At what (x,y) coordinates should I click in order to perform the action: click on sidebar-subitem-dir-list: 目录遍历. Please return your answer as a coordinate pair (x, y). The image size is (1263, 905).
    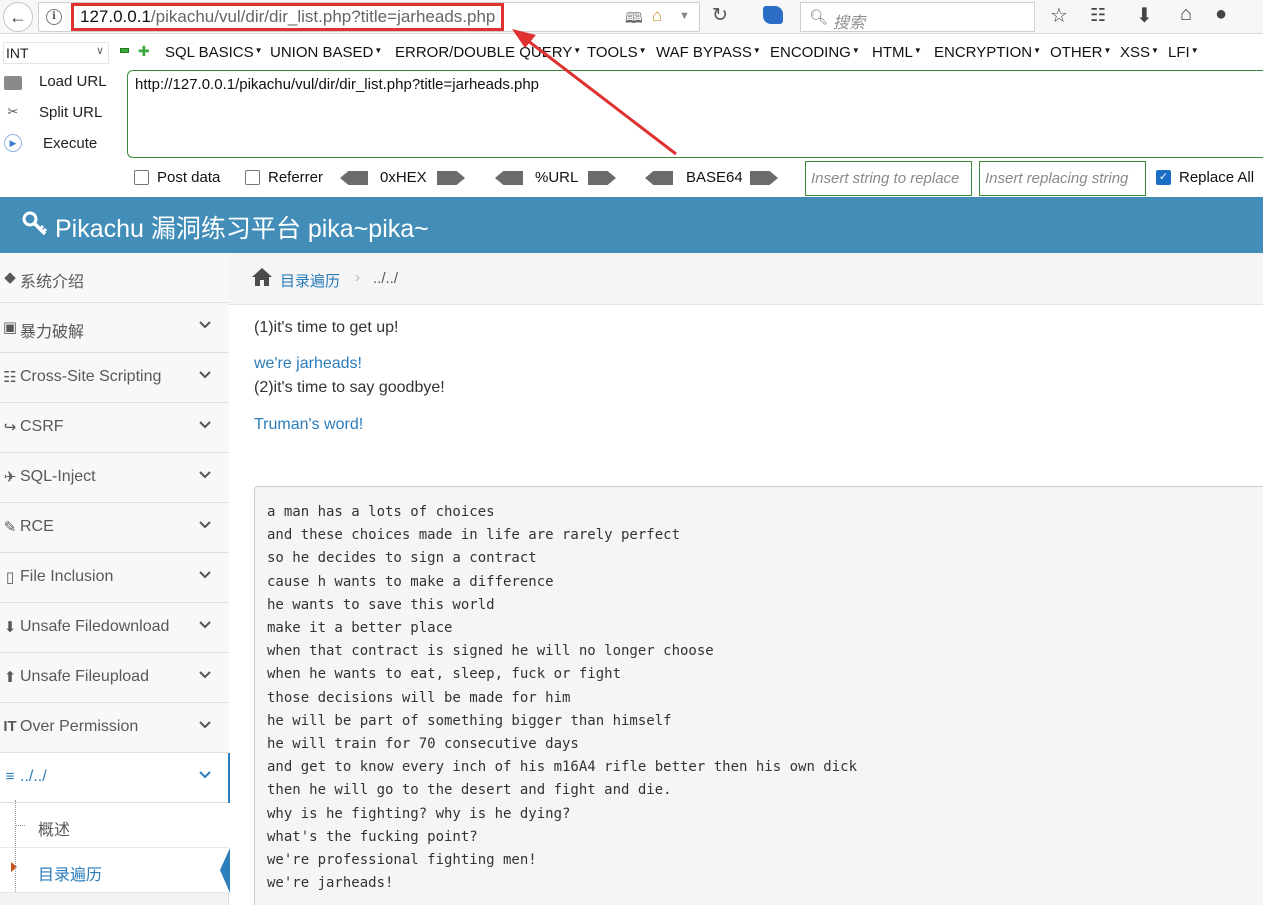
    Looking at the image, I should click on (115, 870).